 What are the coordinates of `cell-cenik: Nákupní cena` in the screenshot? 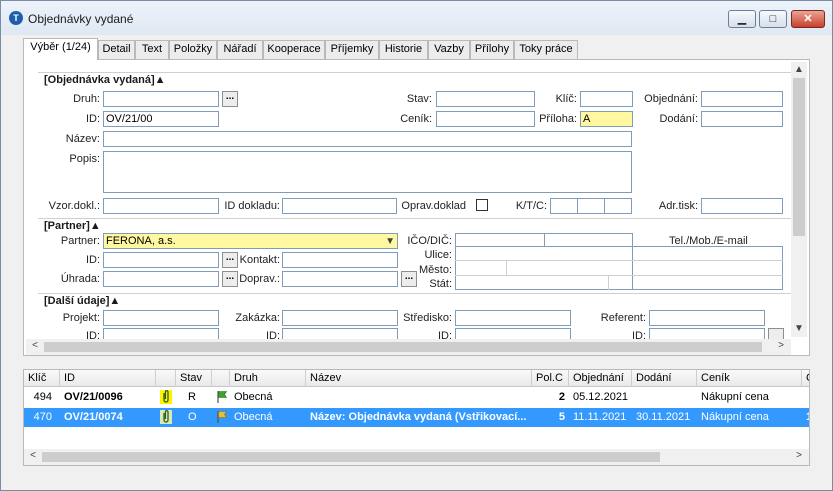 It's located at (735, 417).